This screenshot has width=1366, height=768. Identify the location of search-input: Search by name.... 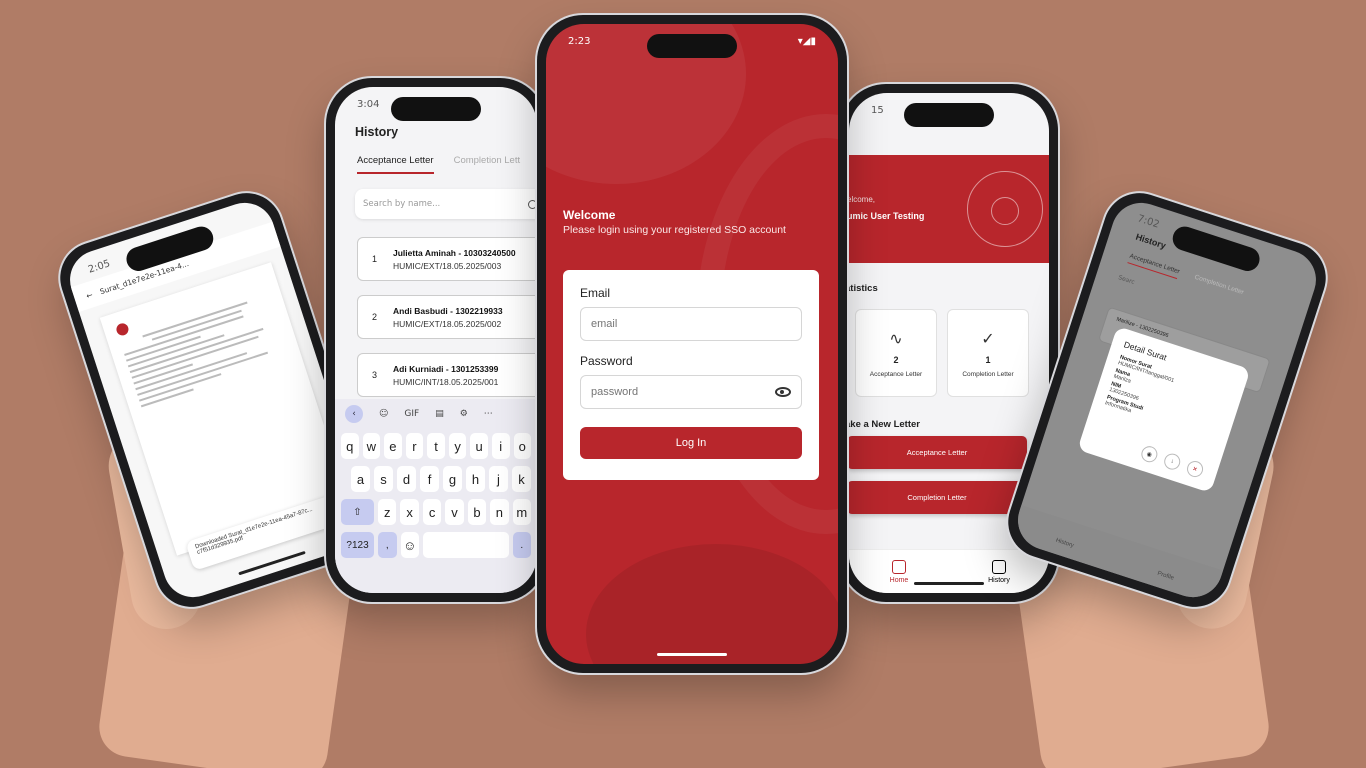
(446, 204).